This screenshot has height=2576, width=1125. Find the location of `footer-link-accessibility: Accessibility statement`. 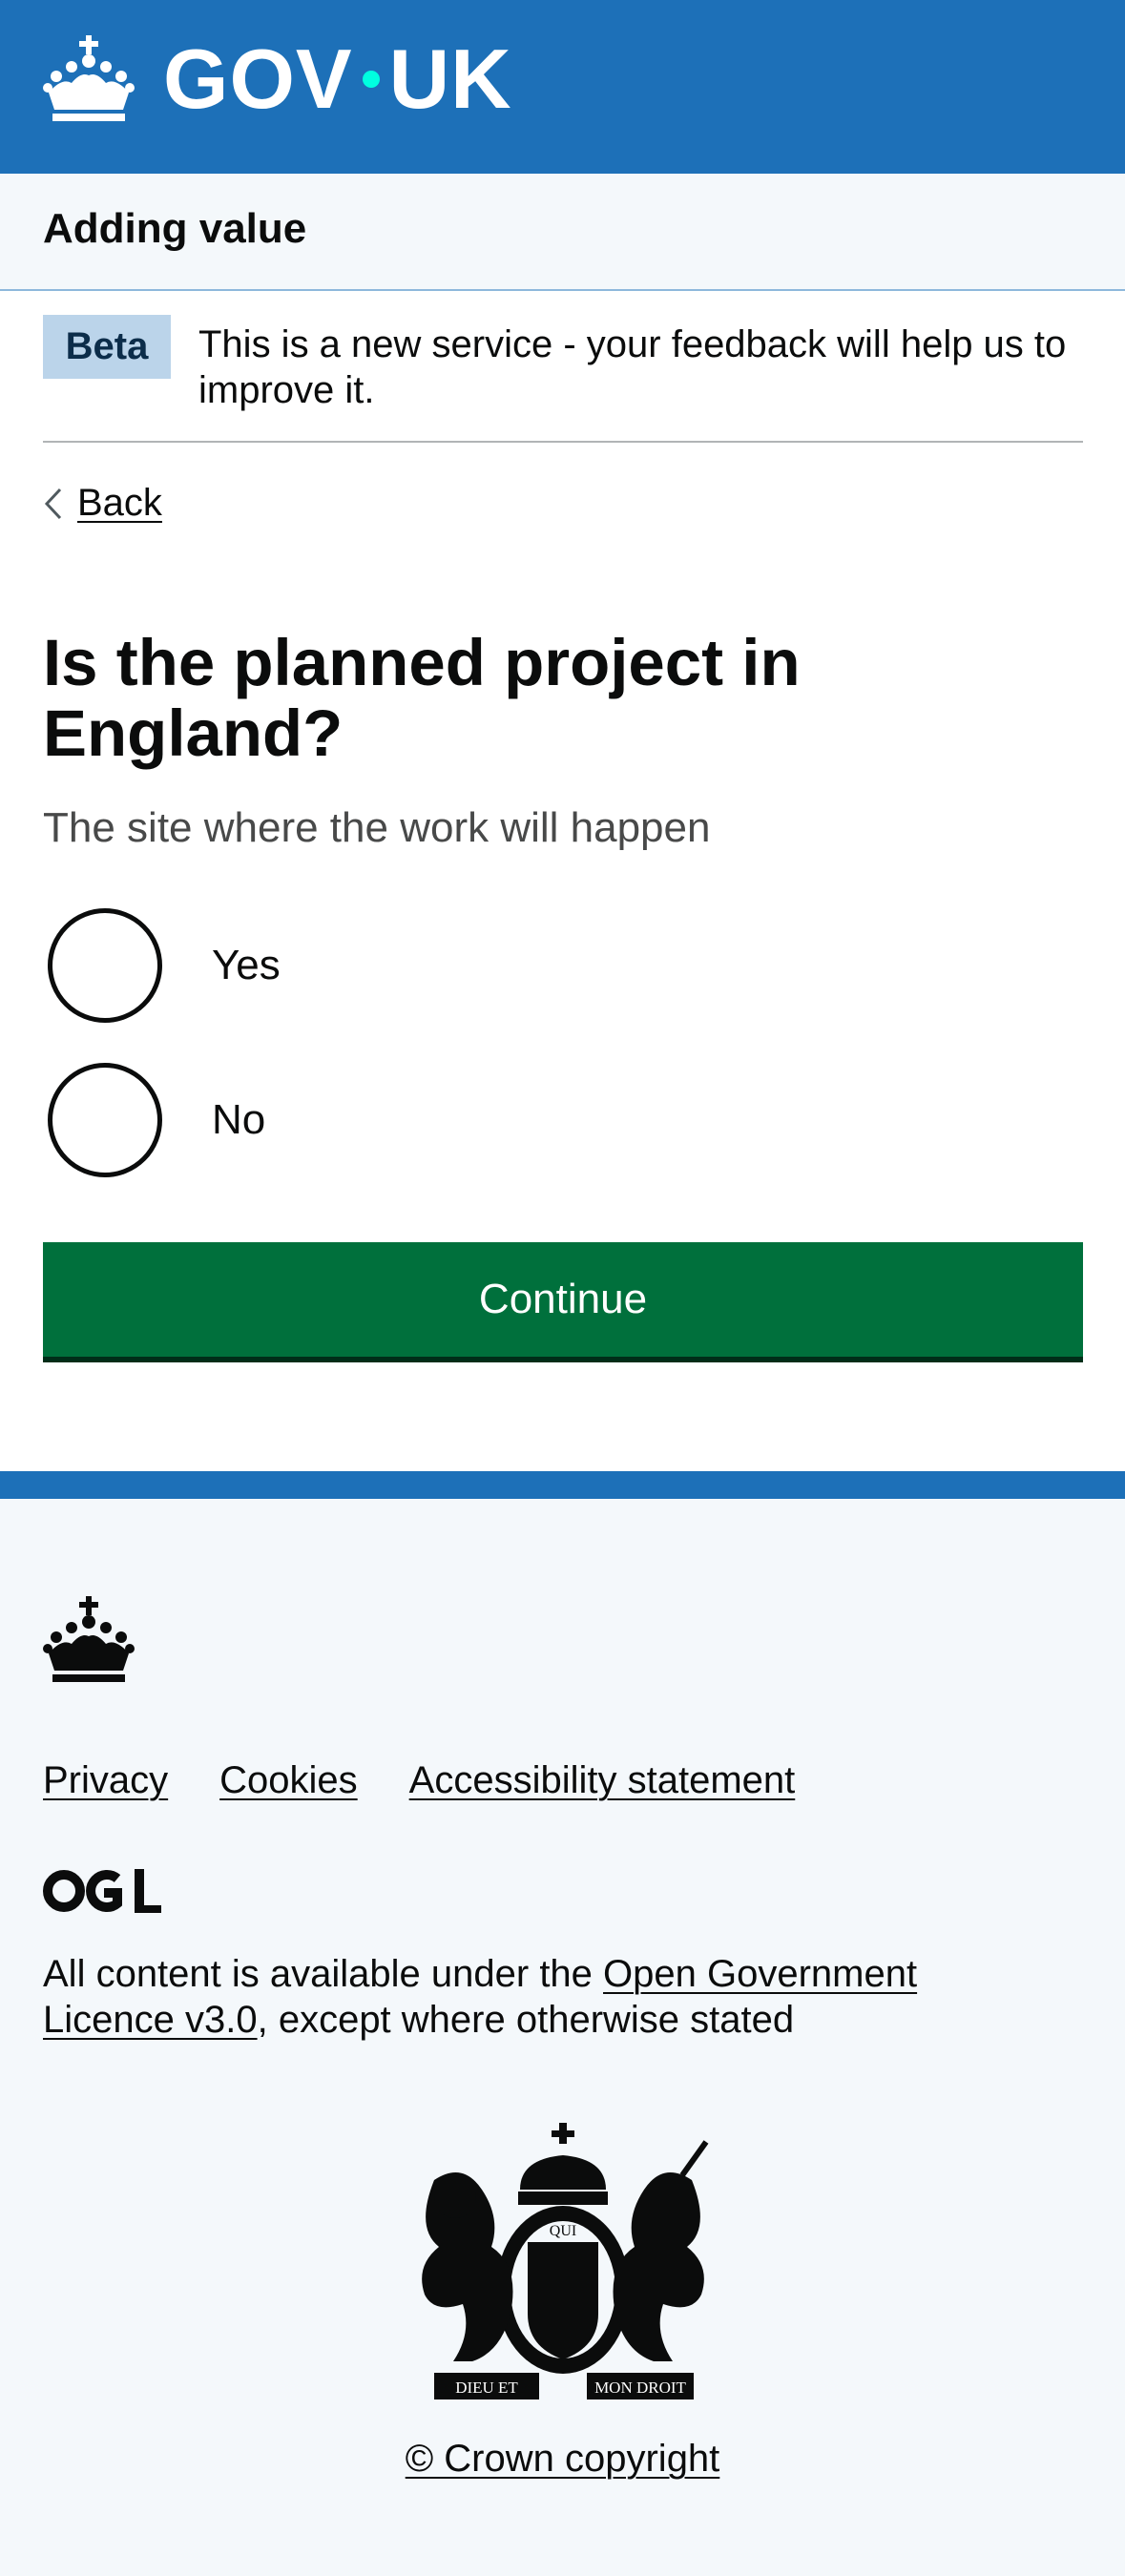

footer-link-accessibility: Accessibility statement is located at coordinates (603, 1780).